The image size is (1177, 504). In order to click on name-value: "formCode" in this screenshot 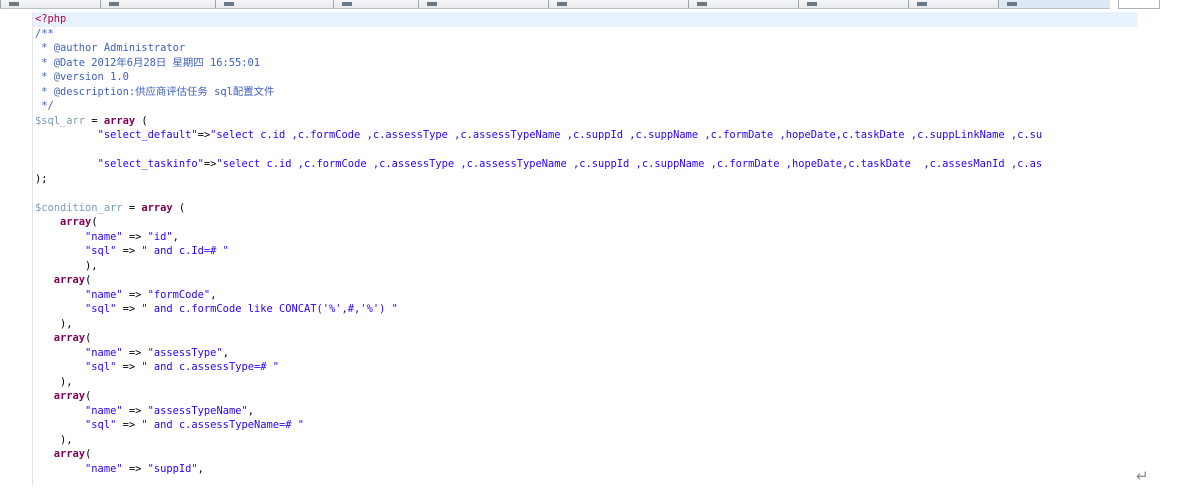, I will do `click(179, 294)`.